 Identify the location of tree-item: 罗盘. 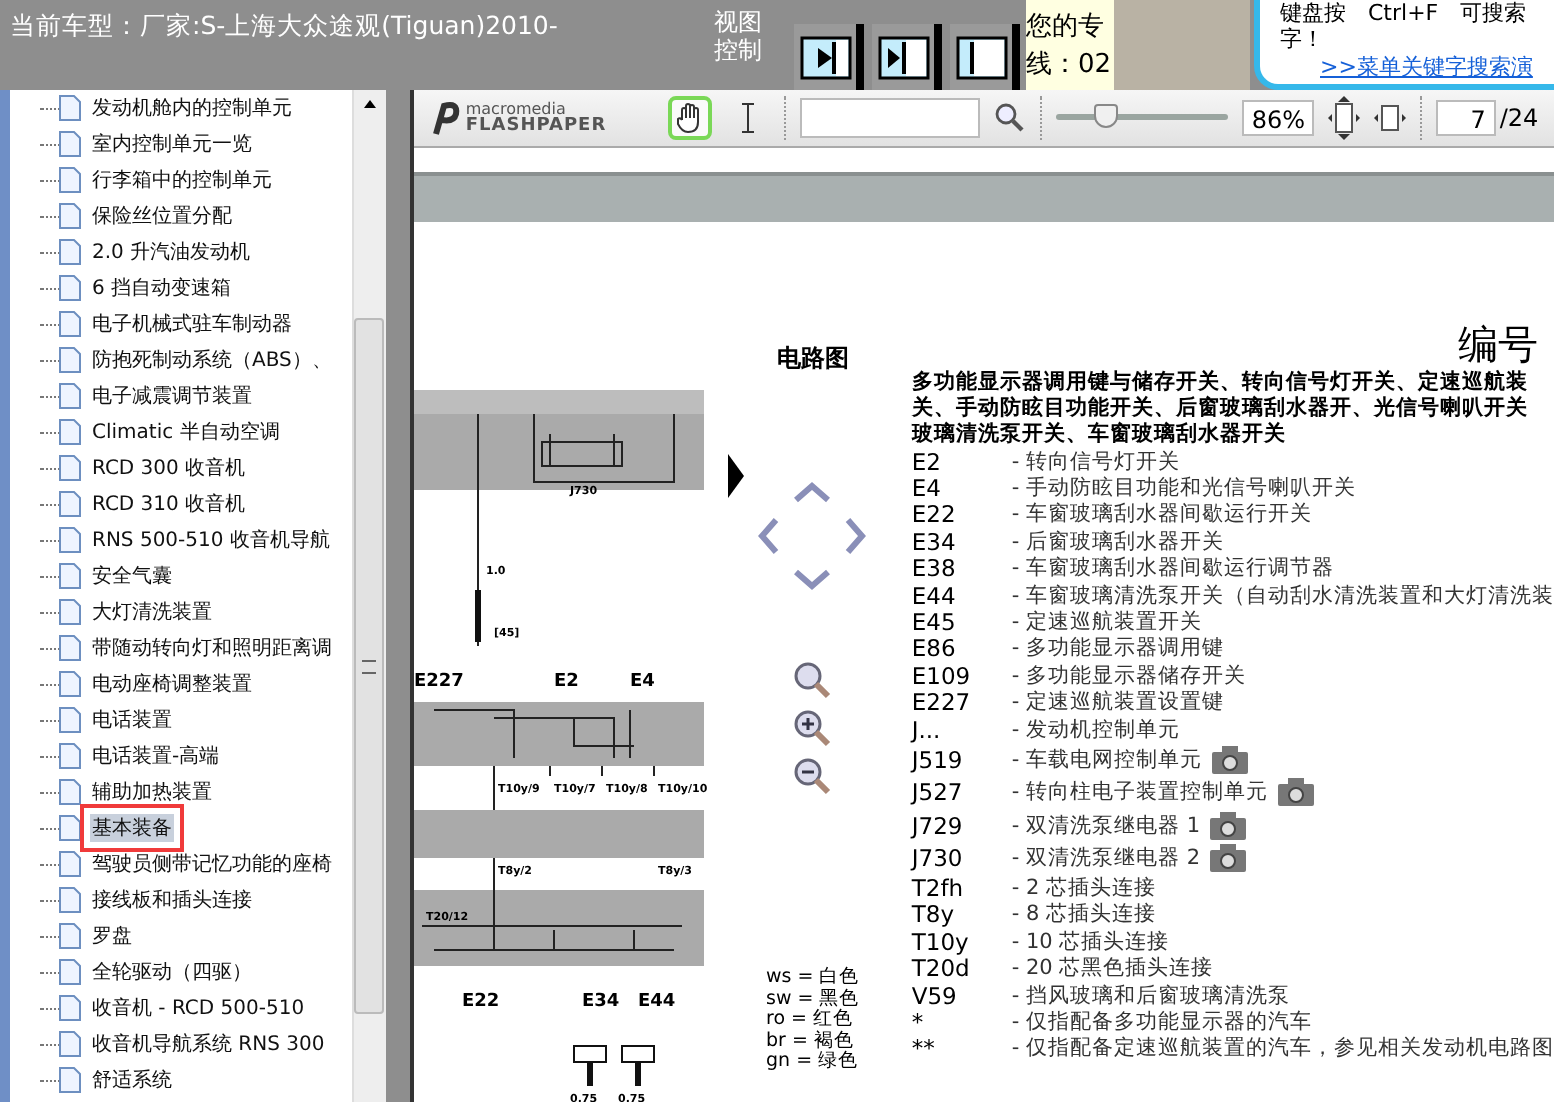
(112, 936).